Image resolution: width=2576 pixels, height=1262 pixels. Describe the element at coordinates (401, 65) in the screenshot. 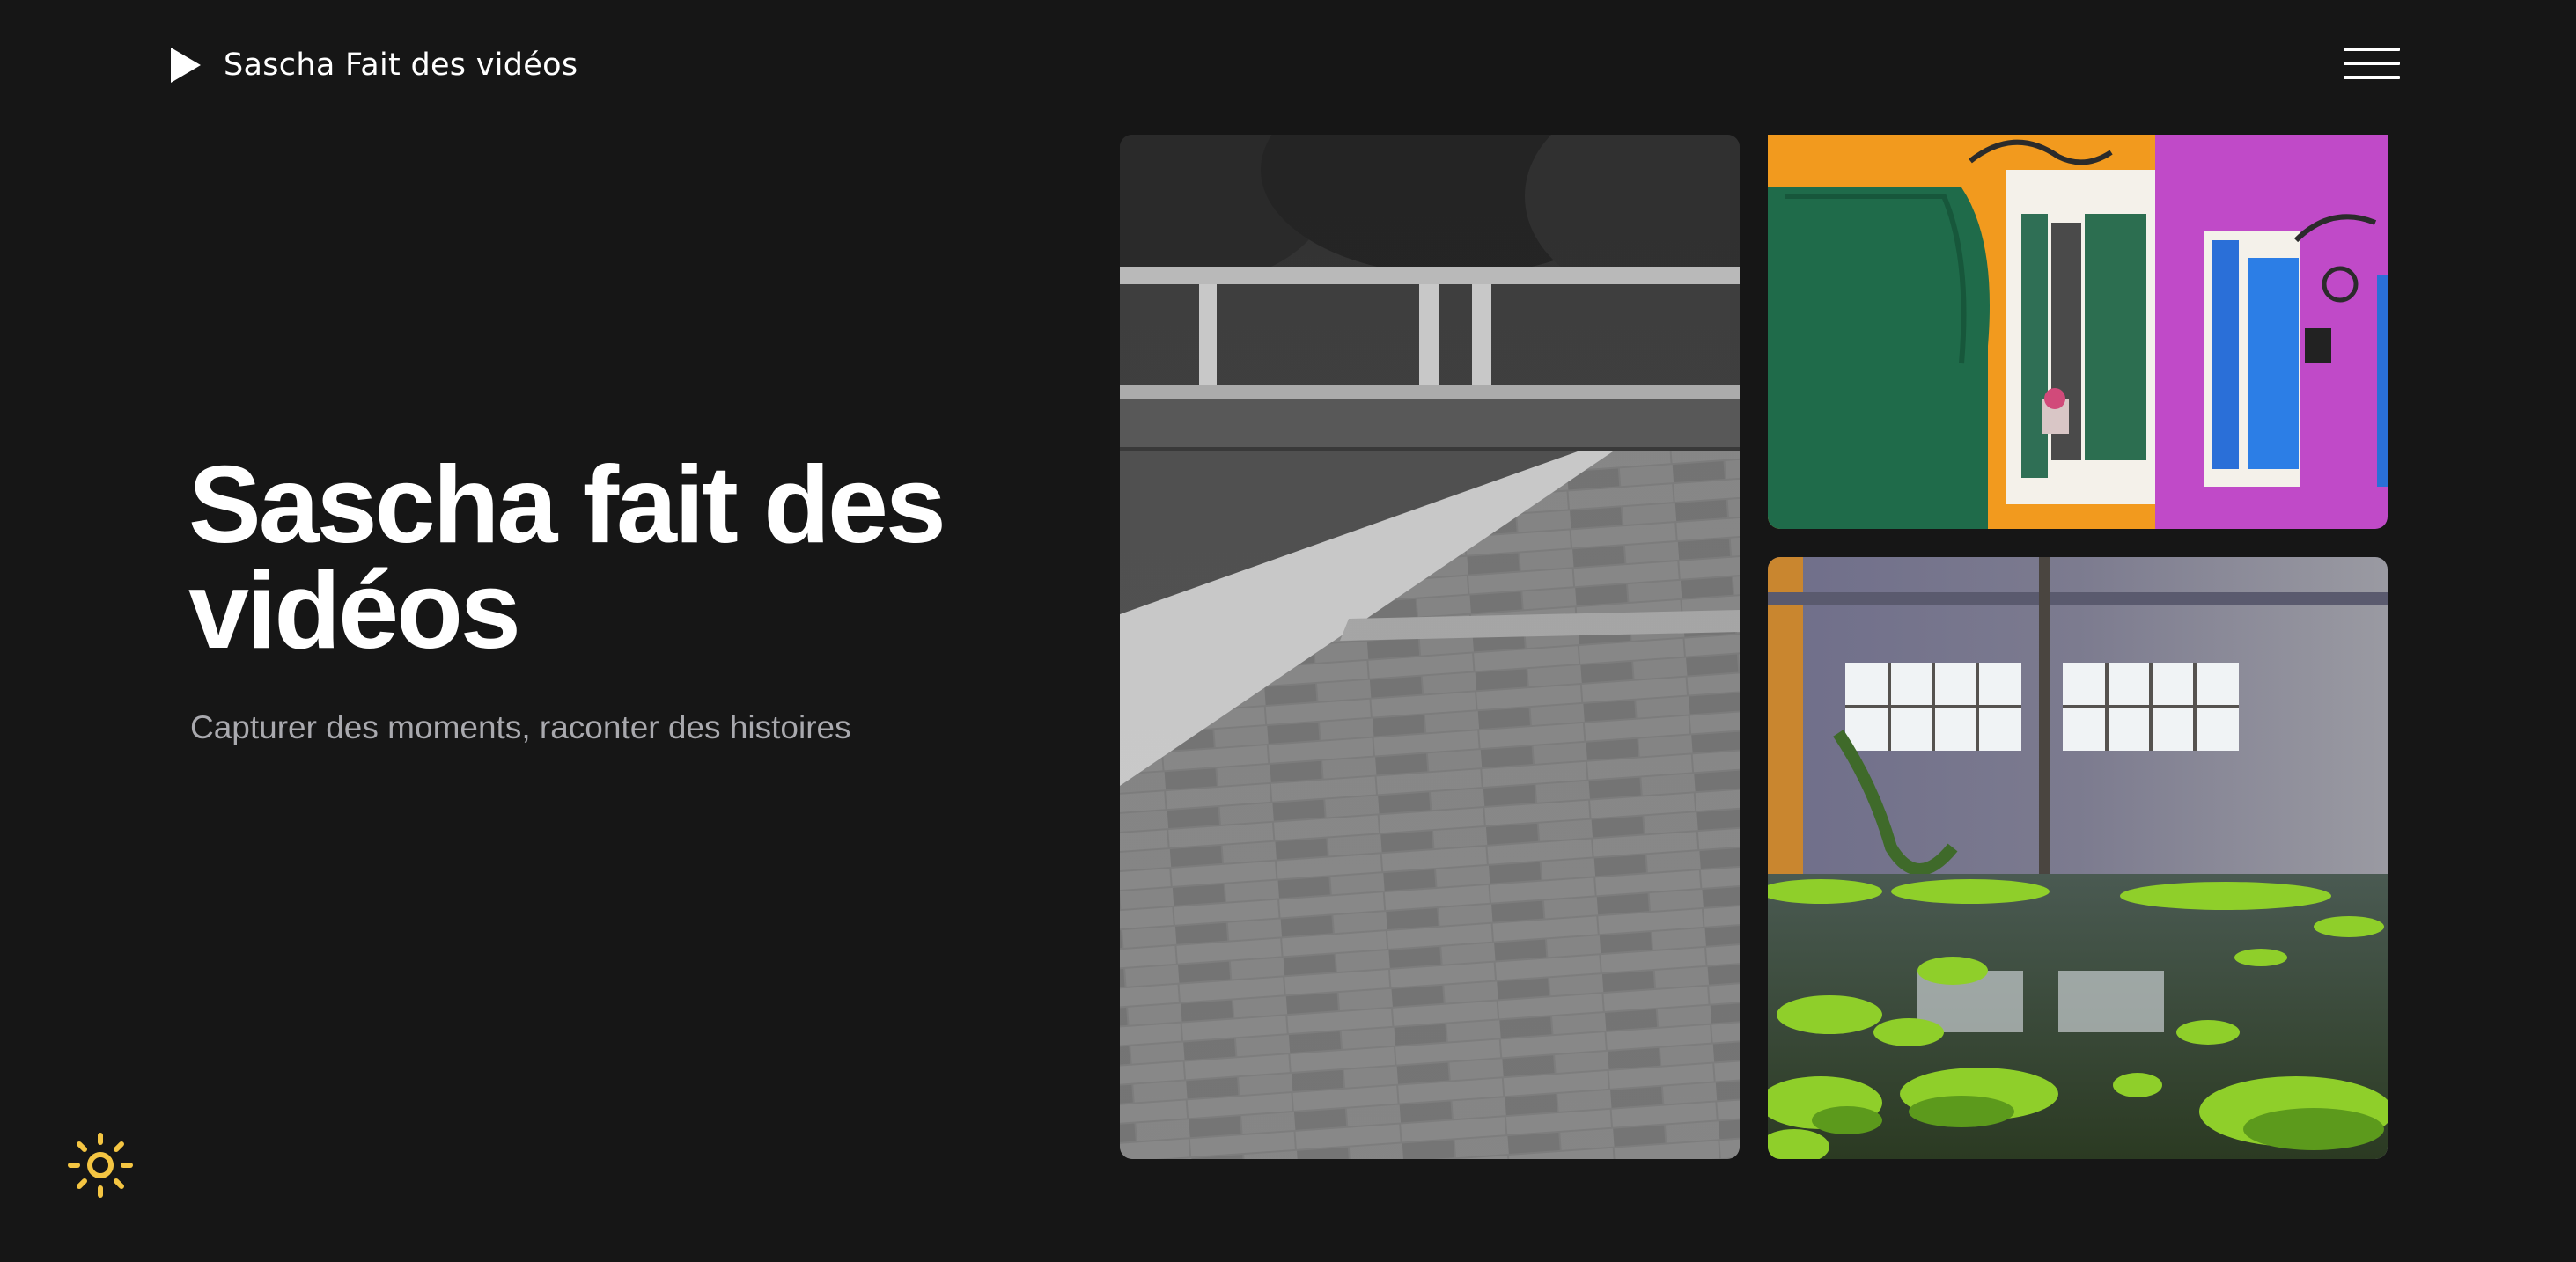

I see `brand-name: Sascha Fait des vidéos` at that location.